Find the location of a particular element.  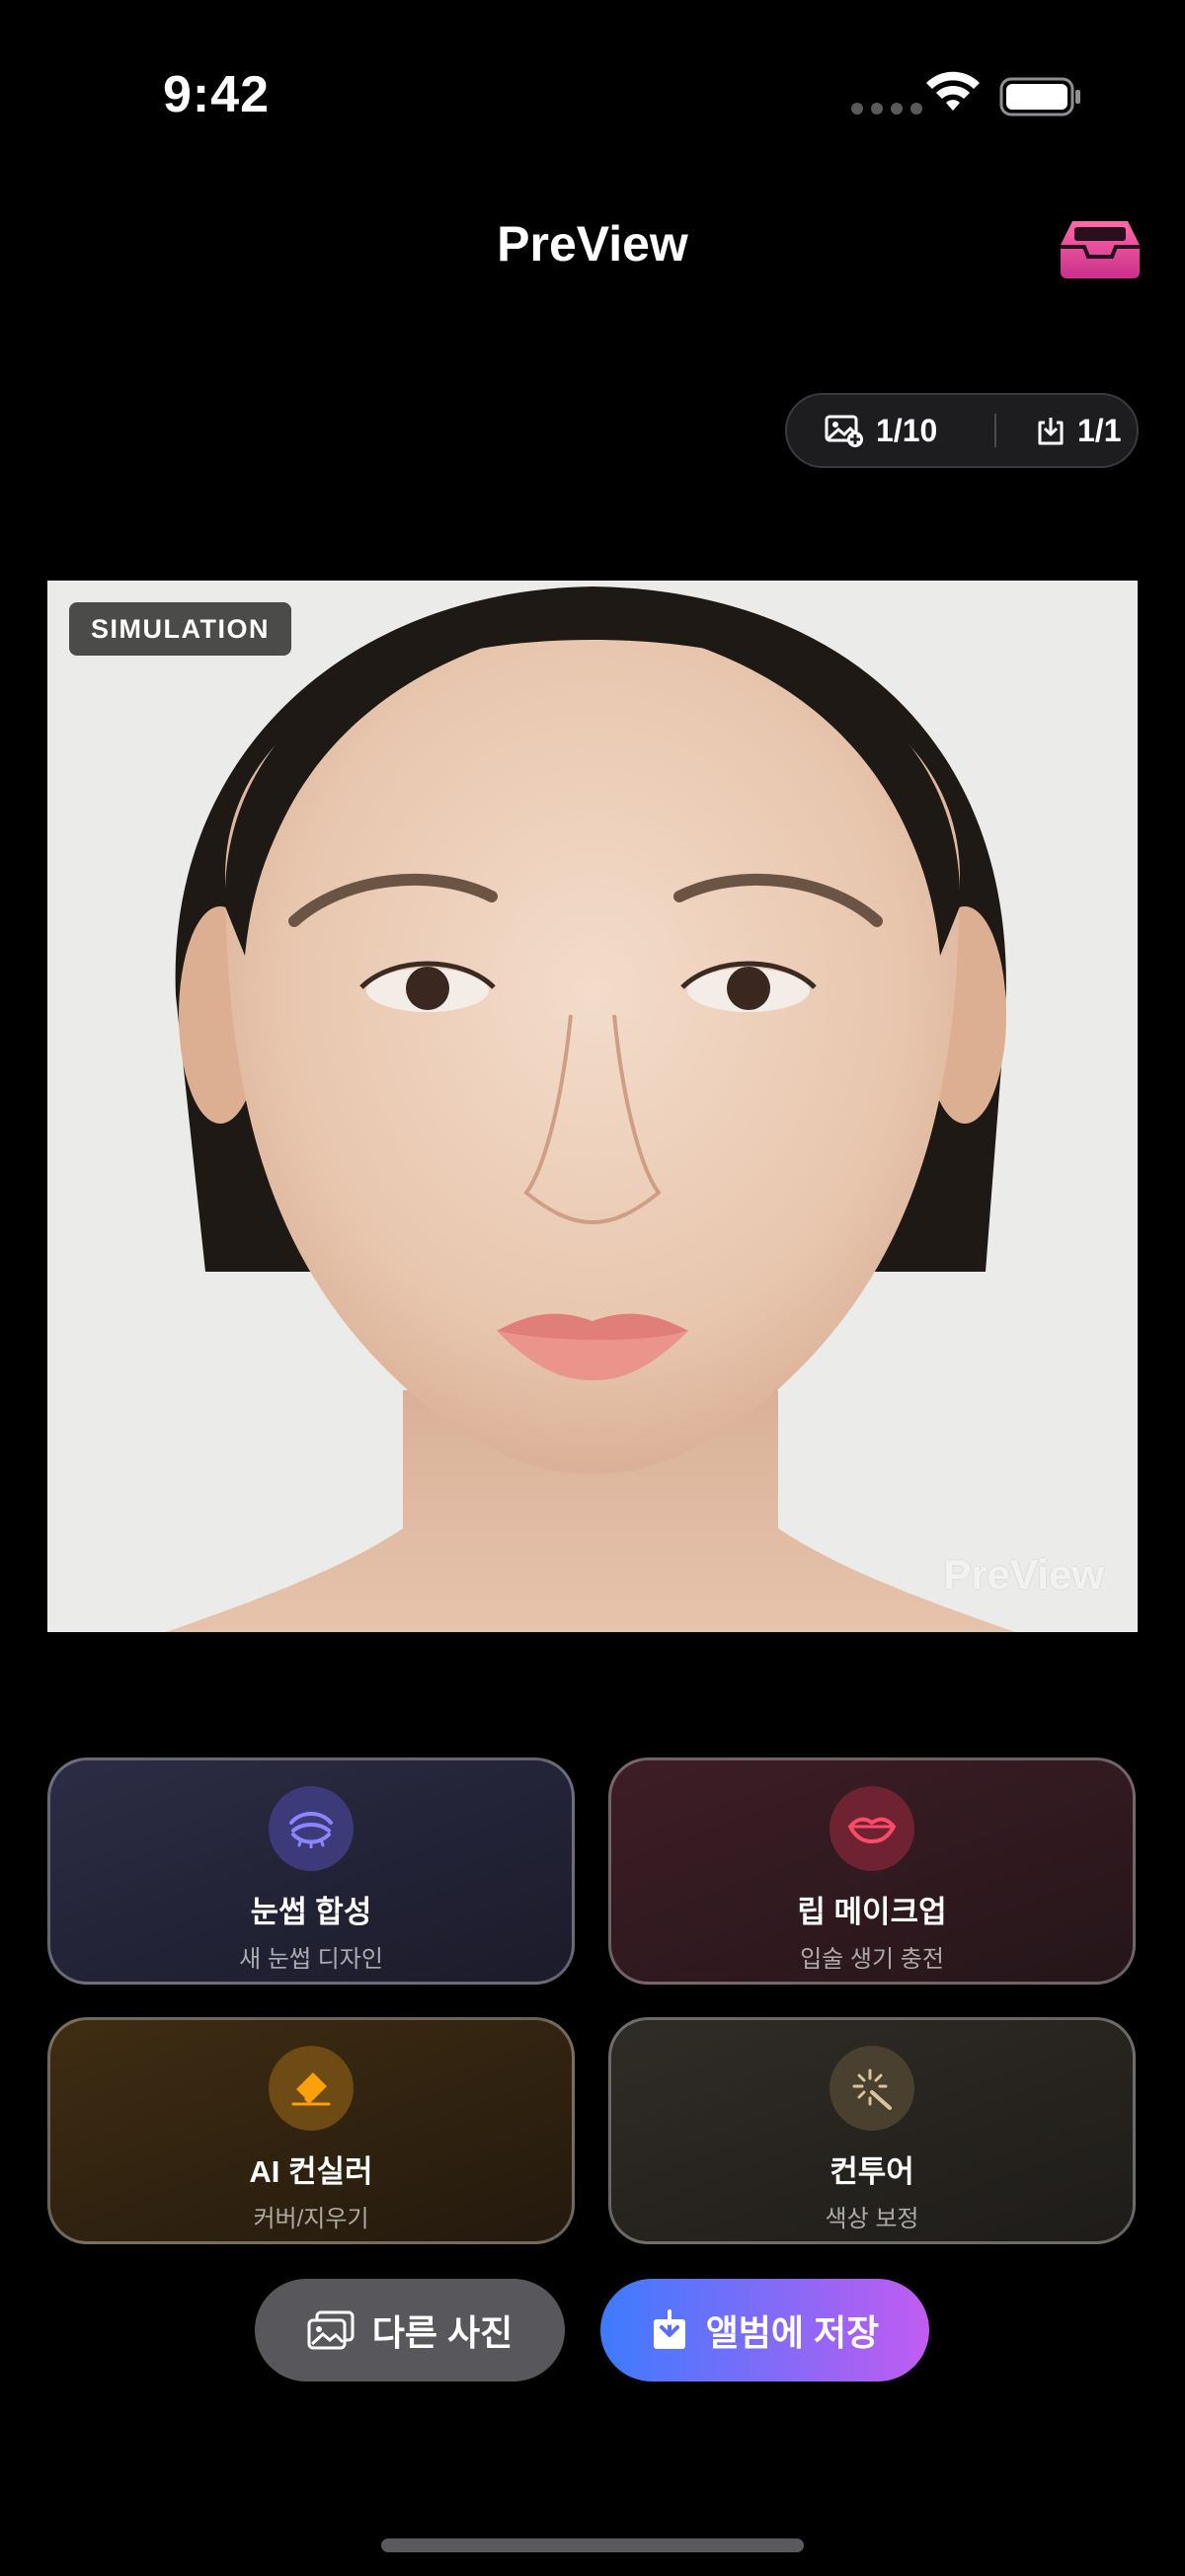

save-to-album-button: 앨범에 저장 is located at coordinates (764, 2330).